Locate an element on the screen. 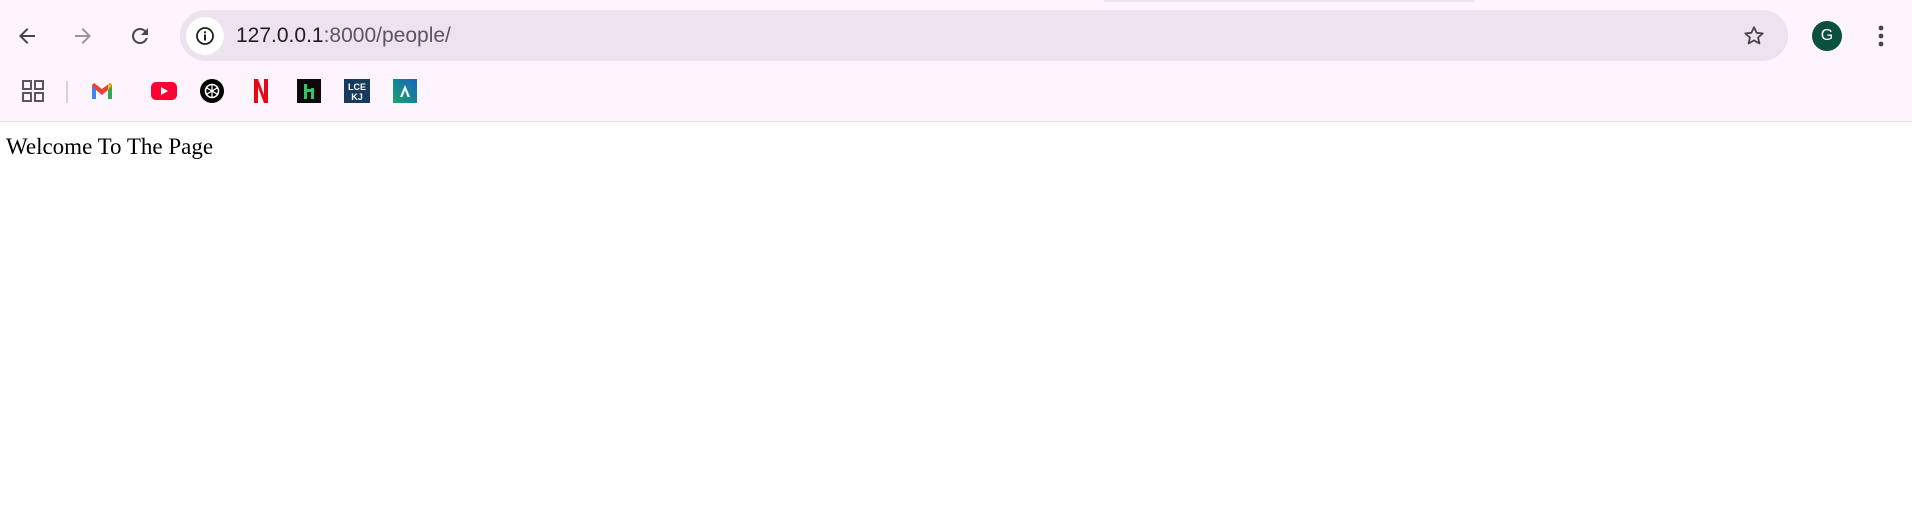 The image size is (1912, 520). openai-icon is located at coordinates (212, 91).